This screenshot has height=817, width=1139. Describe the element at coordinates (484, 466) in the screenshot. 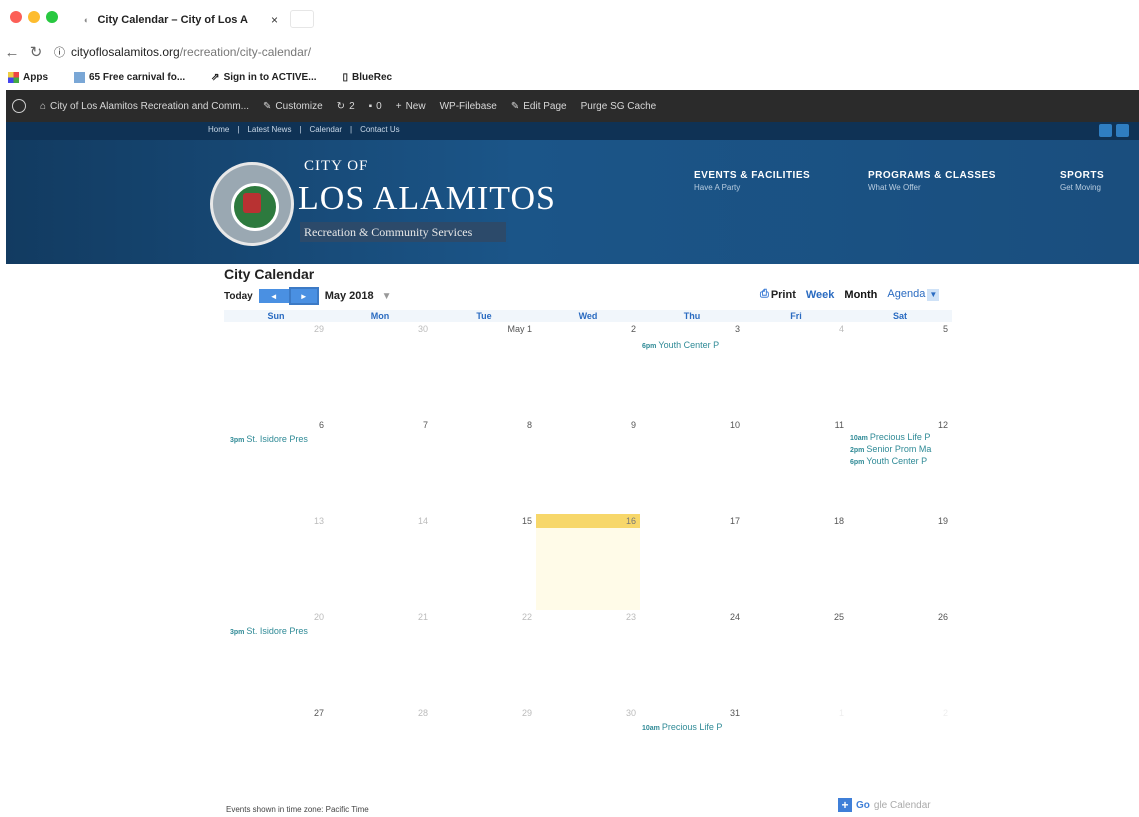

I see `day-cell: 8` at that location.